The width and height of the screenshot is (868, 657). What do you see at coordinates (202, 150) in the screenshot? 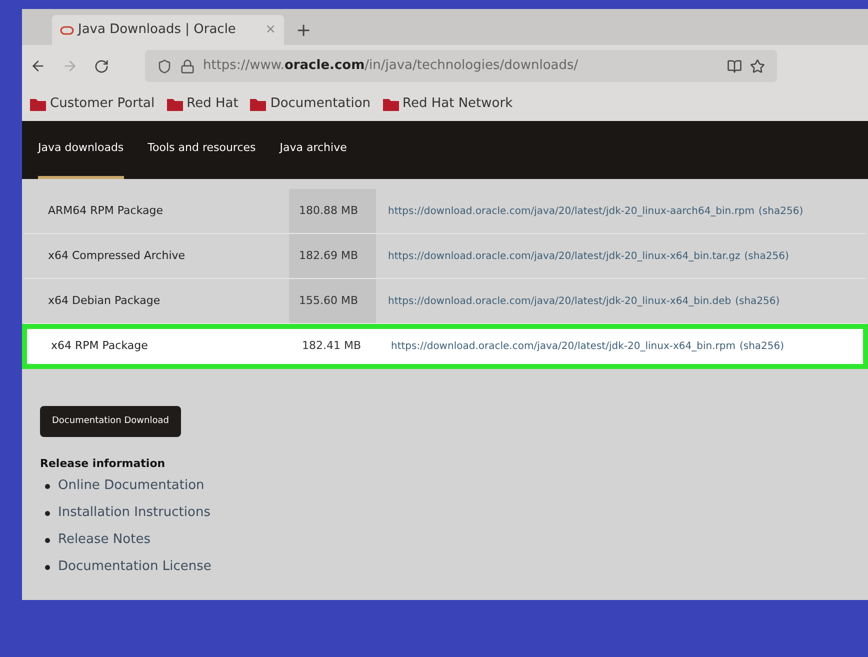
I see `nav-tab: Tools and resources` at bounding box center [202, 150].